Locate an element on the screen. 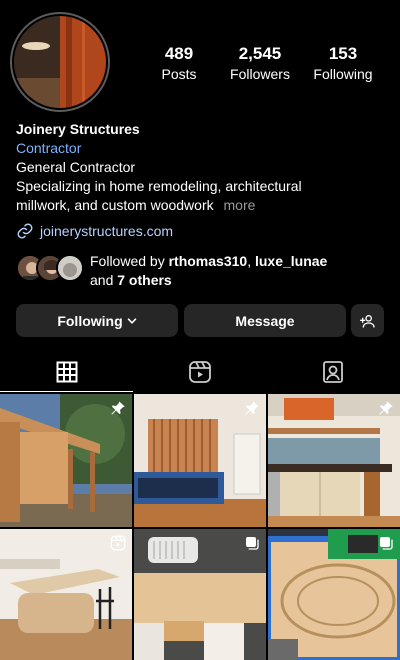 The image size is (400, 660). profile-tabs is located at coordinates (200, 373).